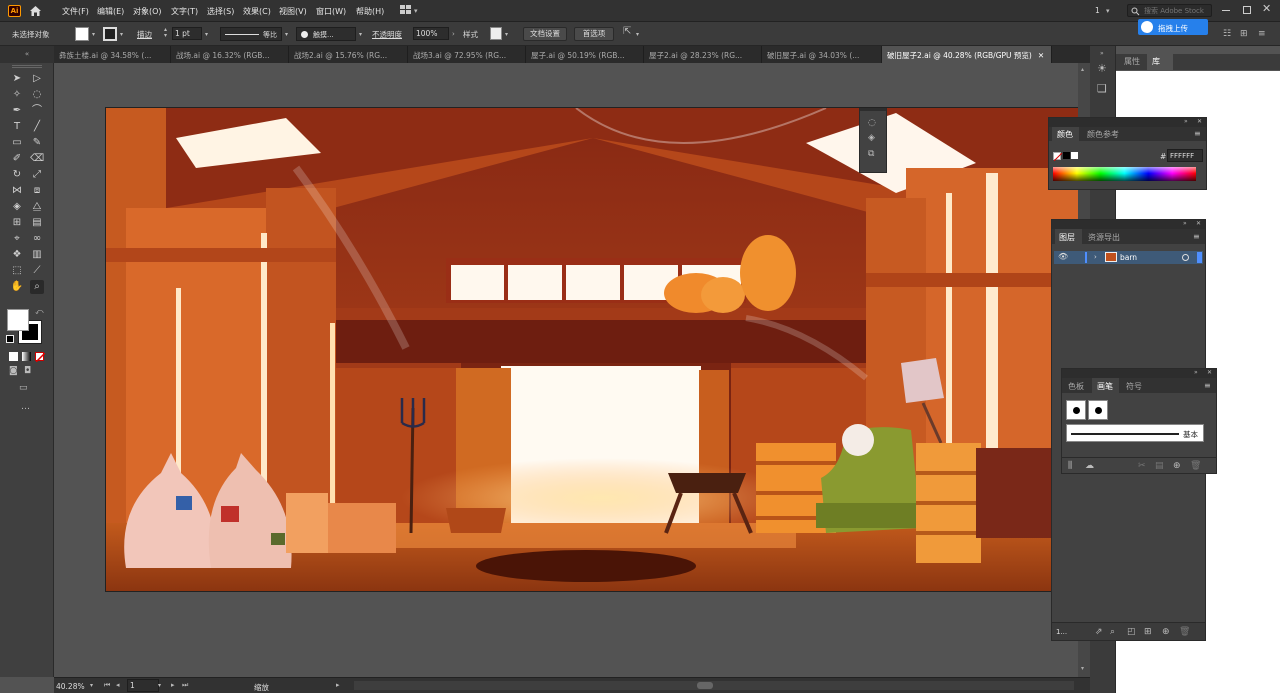 This screenshot has width=1280, height=693. Describe the element at coordinates (293, 11) in the screenshot. I see `menu-item-6: 视图(V)` at that location.